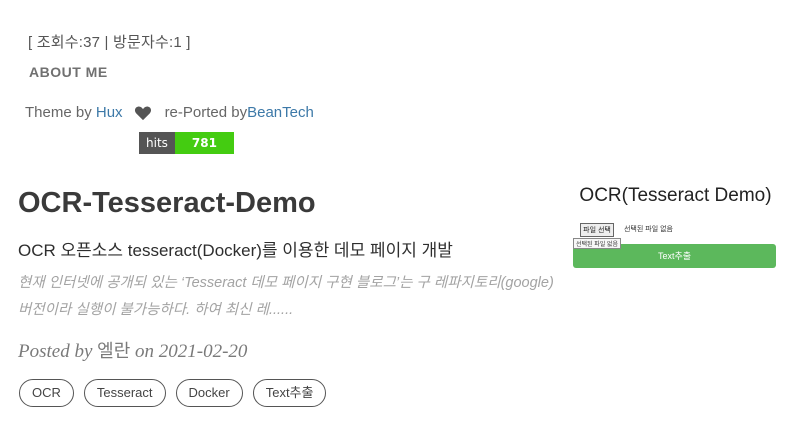 This screenshot has height=421, width=803. Describe the element at coordinates (206, 112) in the screenshot. I see `ported-prefix: re-Ported by` at that location.